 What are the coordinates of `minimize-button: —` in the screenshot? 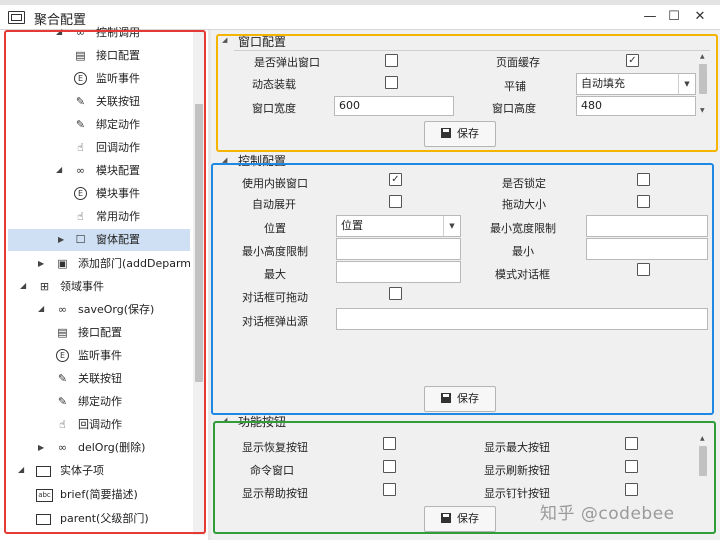 It's located at (650, 17).